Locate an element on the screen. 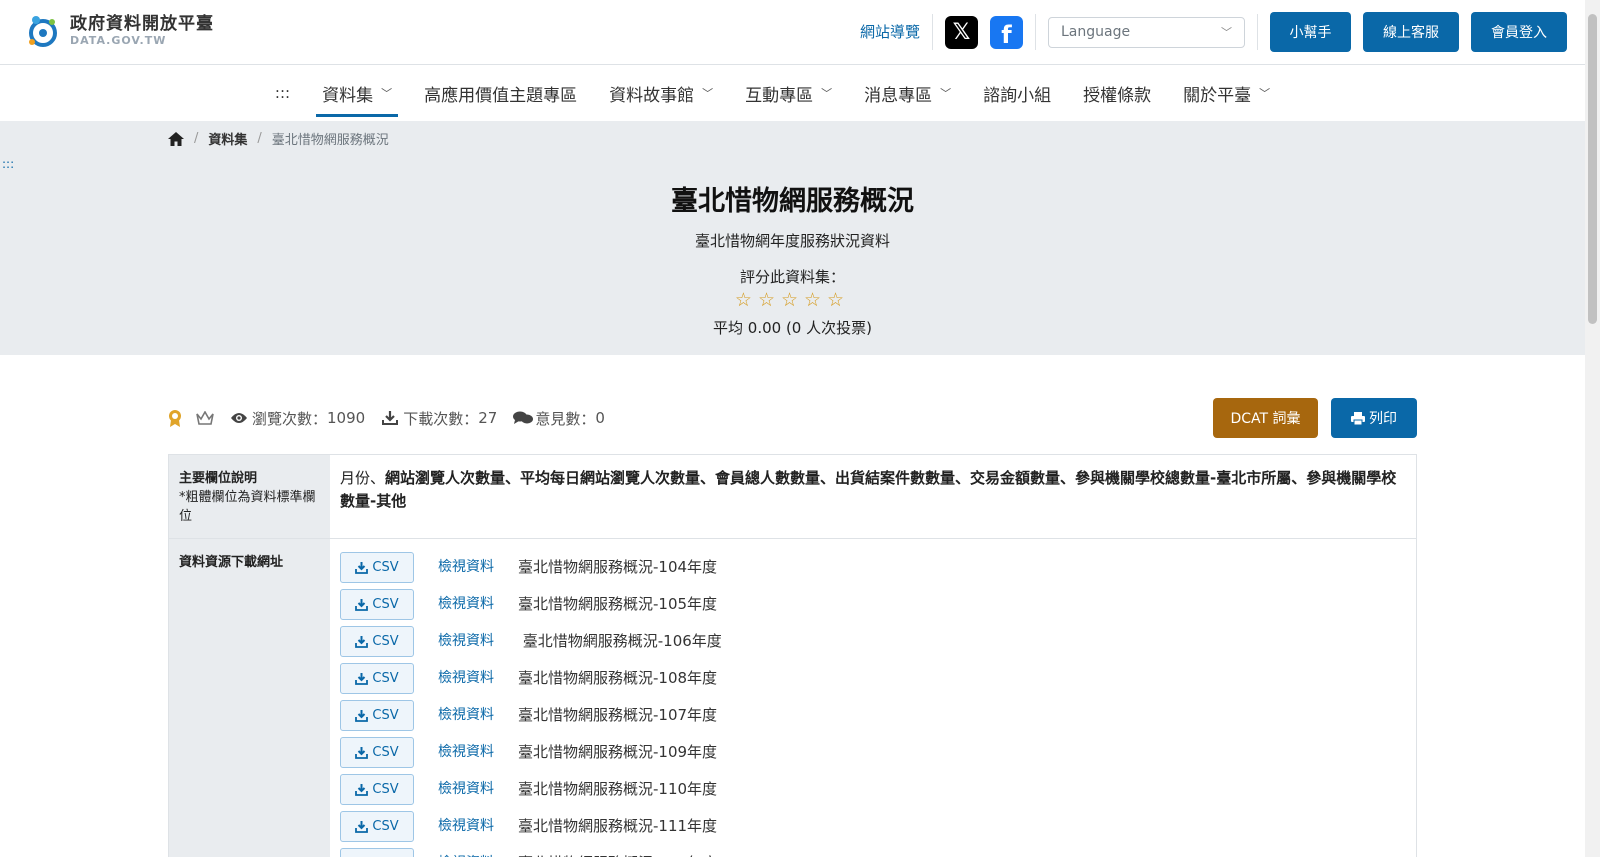 This screenshot has height=857, width=1600. nav-item-datasets: 資料集 ﹀ is located at coordinates (357, 93).